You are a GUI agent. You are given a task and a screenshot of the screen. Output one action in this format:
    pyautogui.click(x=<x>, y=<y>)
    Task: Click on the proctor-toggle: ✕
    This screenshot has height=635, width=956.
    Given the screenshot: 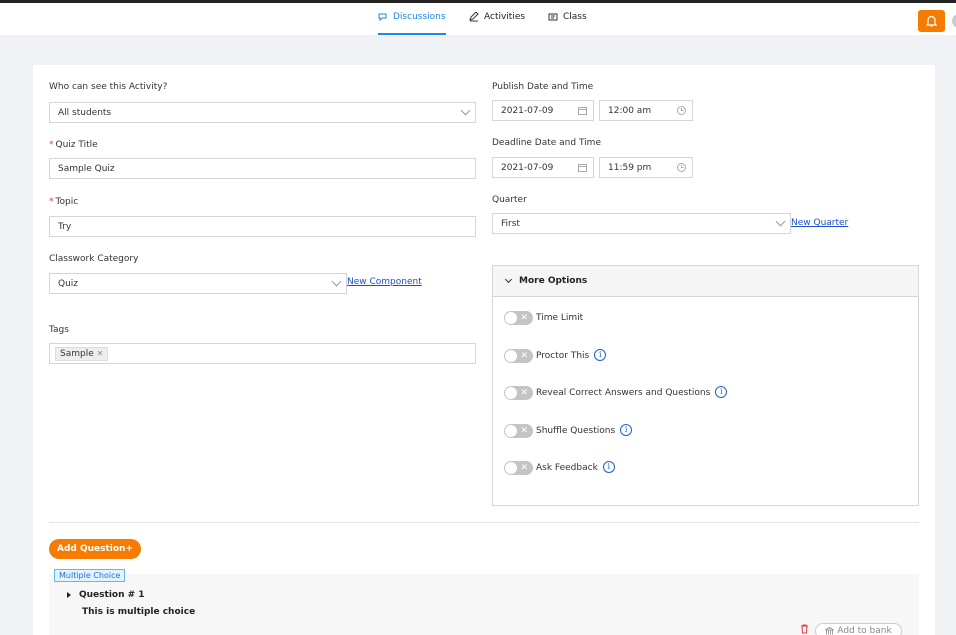 What is the action you would take?
    pyautogui.click(x=518, y=356)
    